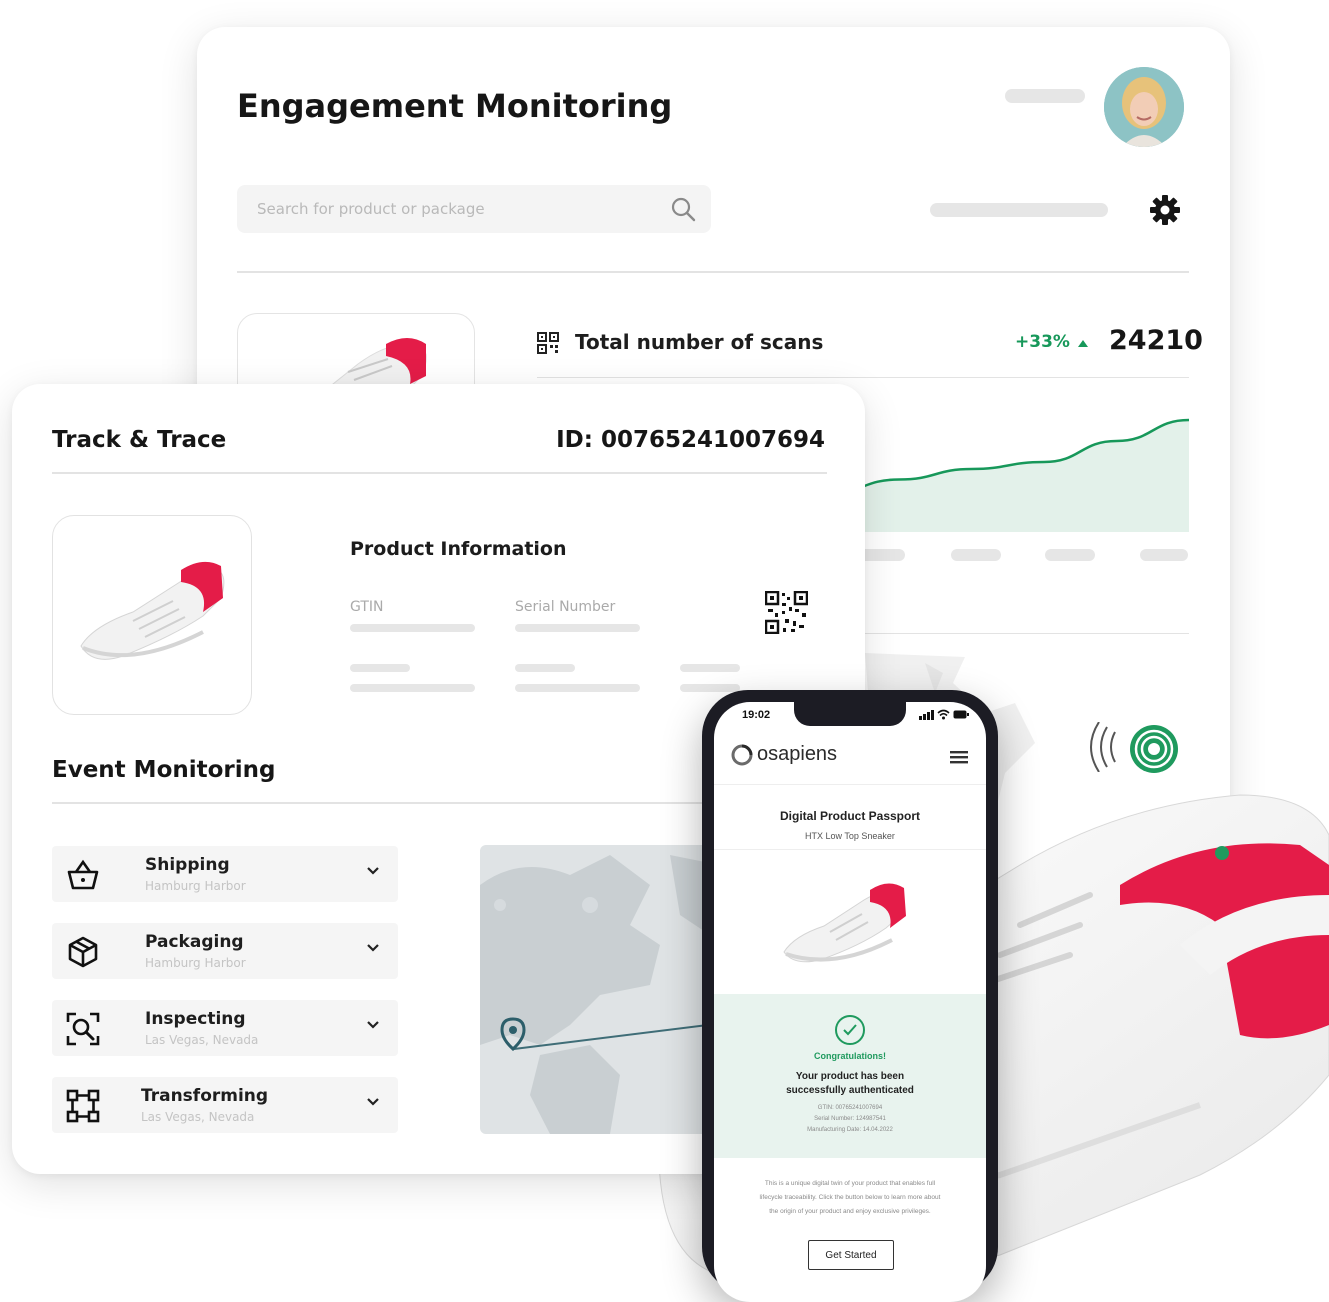  I want to click on serial-value-placeholder, so click(577, 628).